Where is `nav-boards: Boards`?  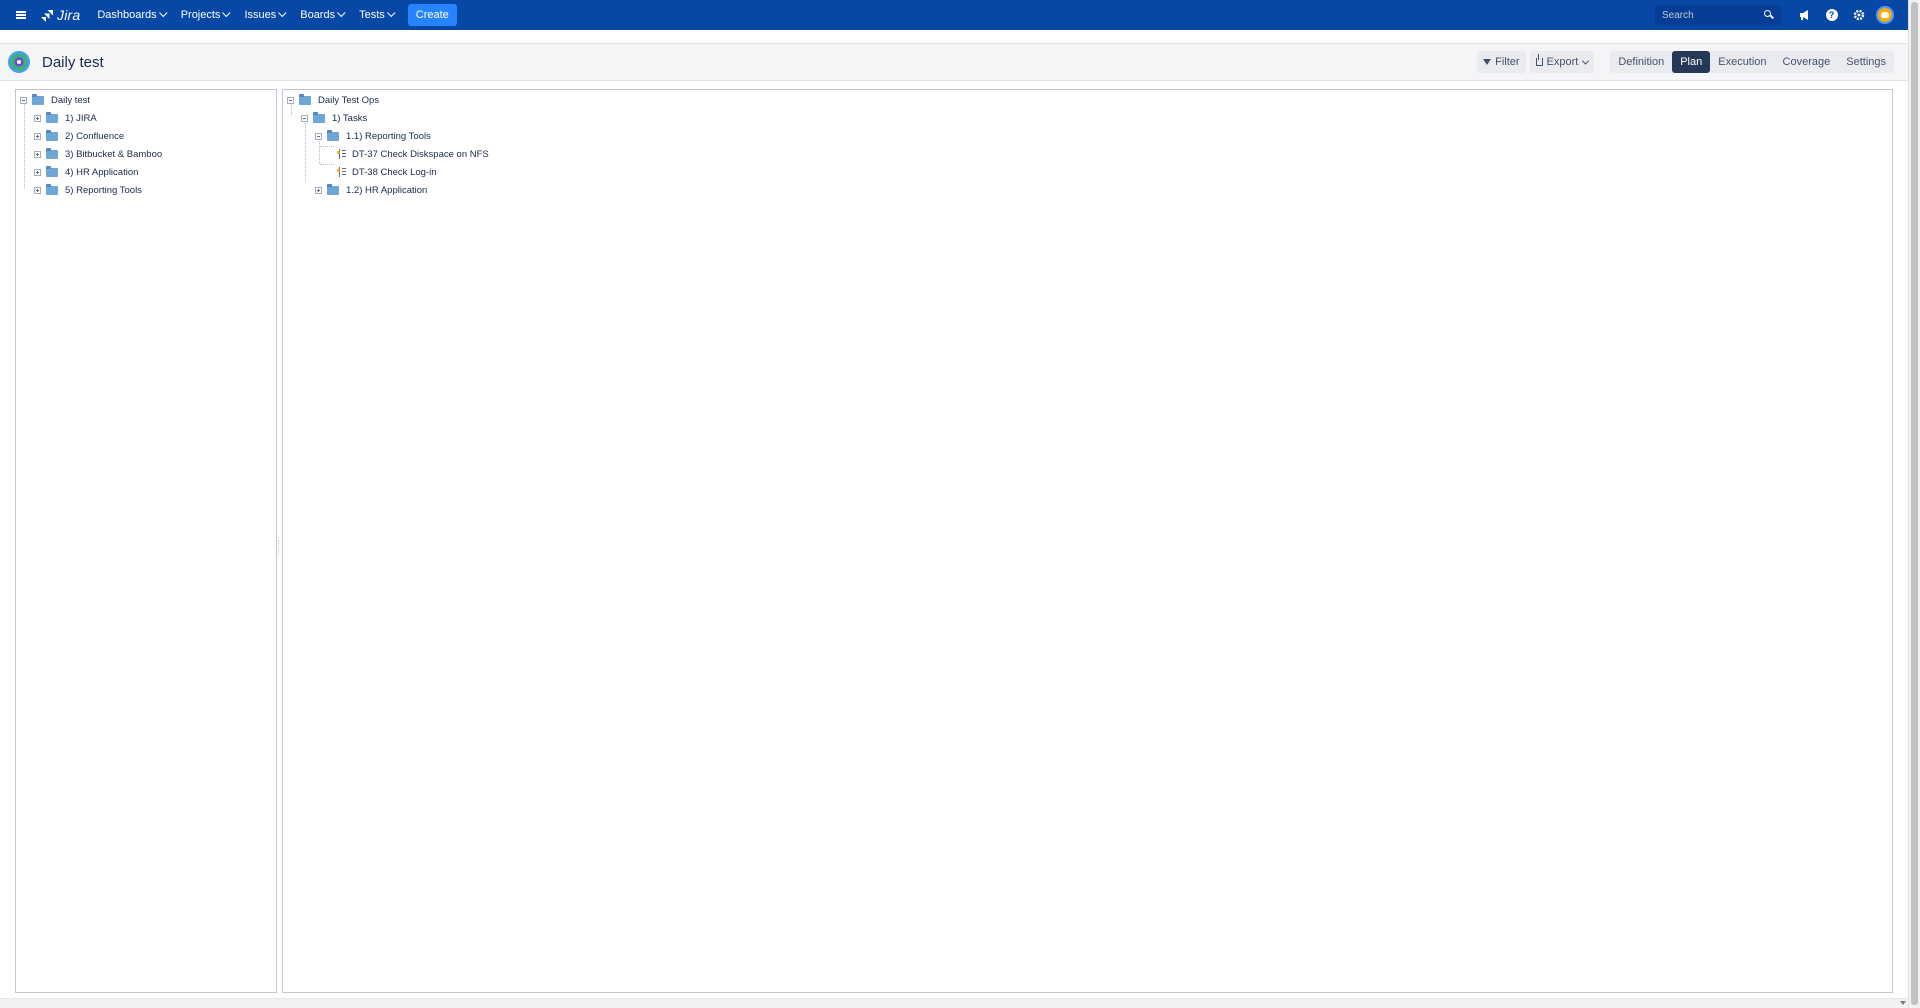
nav-boards: Boards is located at coordinates (322, 15).